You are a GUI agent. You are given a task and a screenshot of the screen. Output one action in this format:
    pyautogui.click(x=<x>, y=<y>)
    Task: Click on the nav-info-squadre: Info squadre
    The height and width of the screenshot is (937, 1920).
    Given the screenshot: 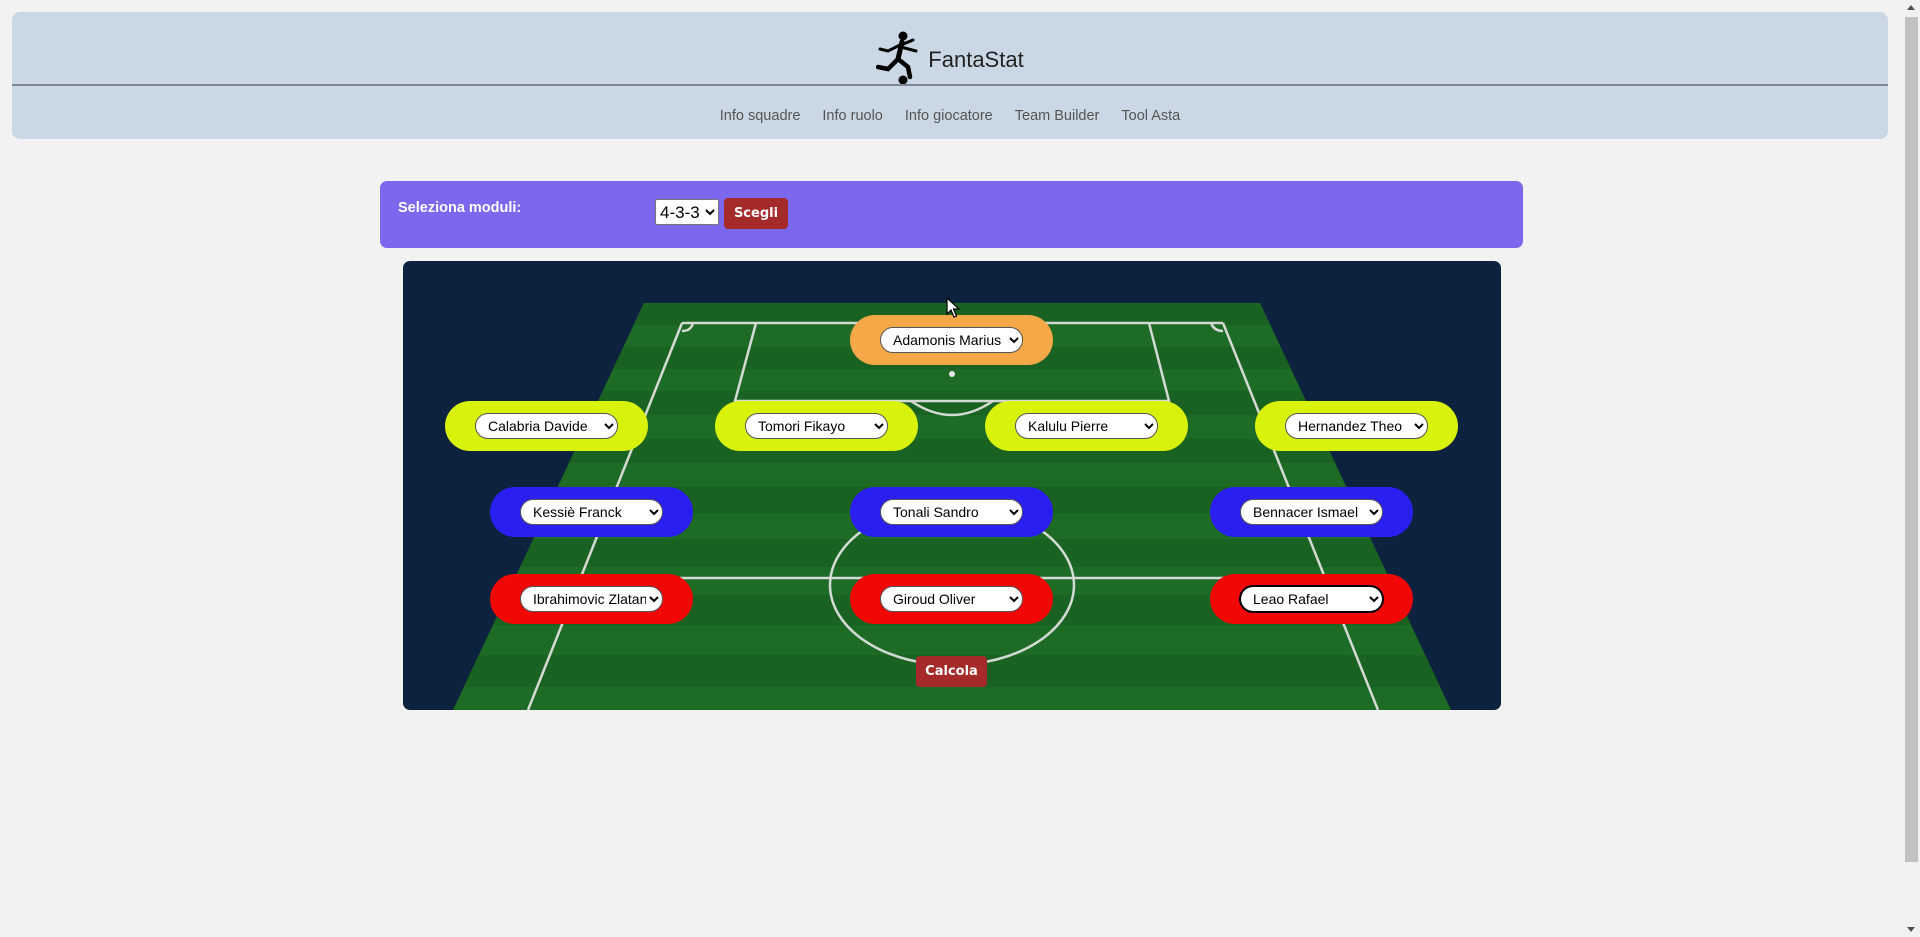 What is the action you would take?
    pyautogui.click(x=760, y=116)
    